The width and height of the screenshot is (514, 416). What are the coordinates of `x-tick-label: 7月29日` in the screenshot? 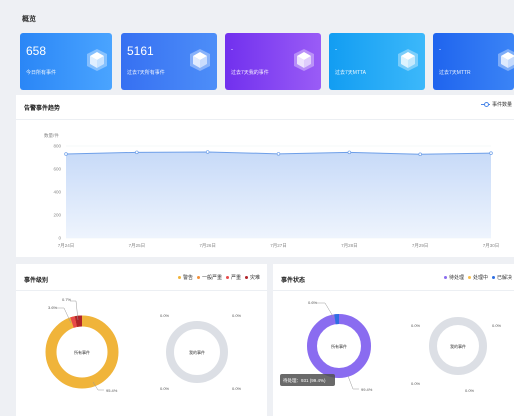 It's located at (420, 246).